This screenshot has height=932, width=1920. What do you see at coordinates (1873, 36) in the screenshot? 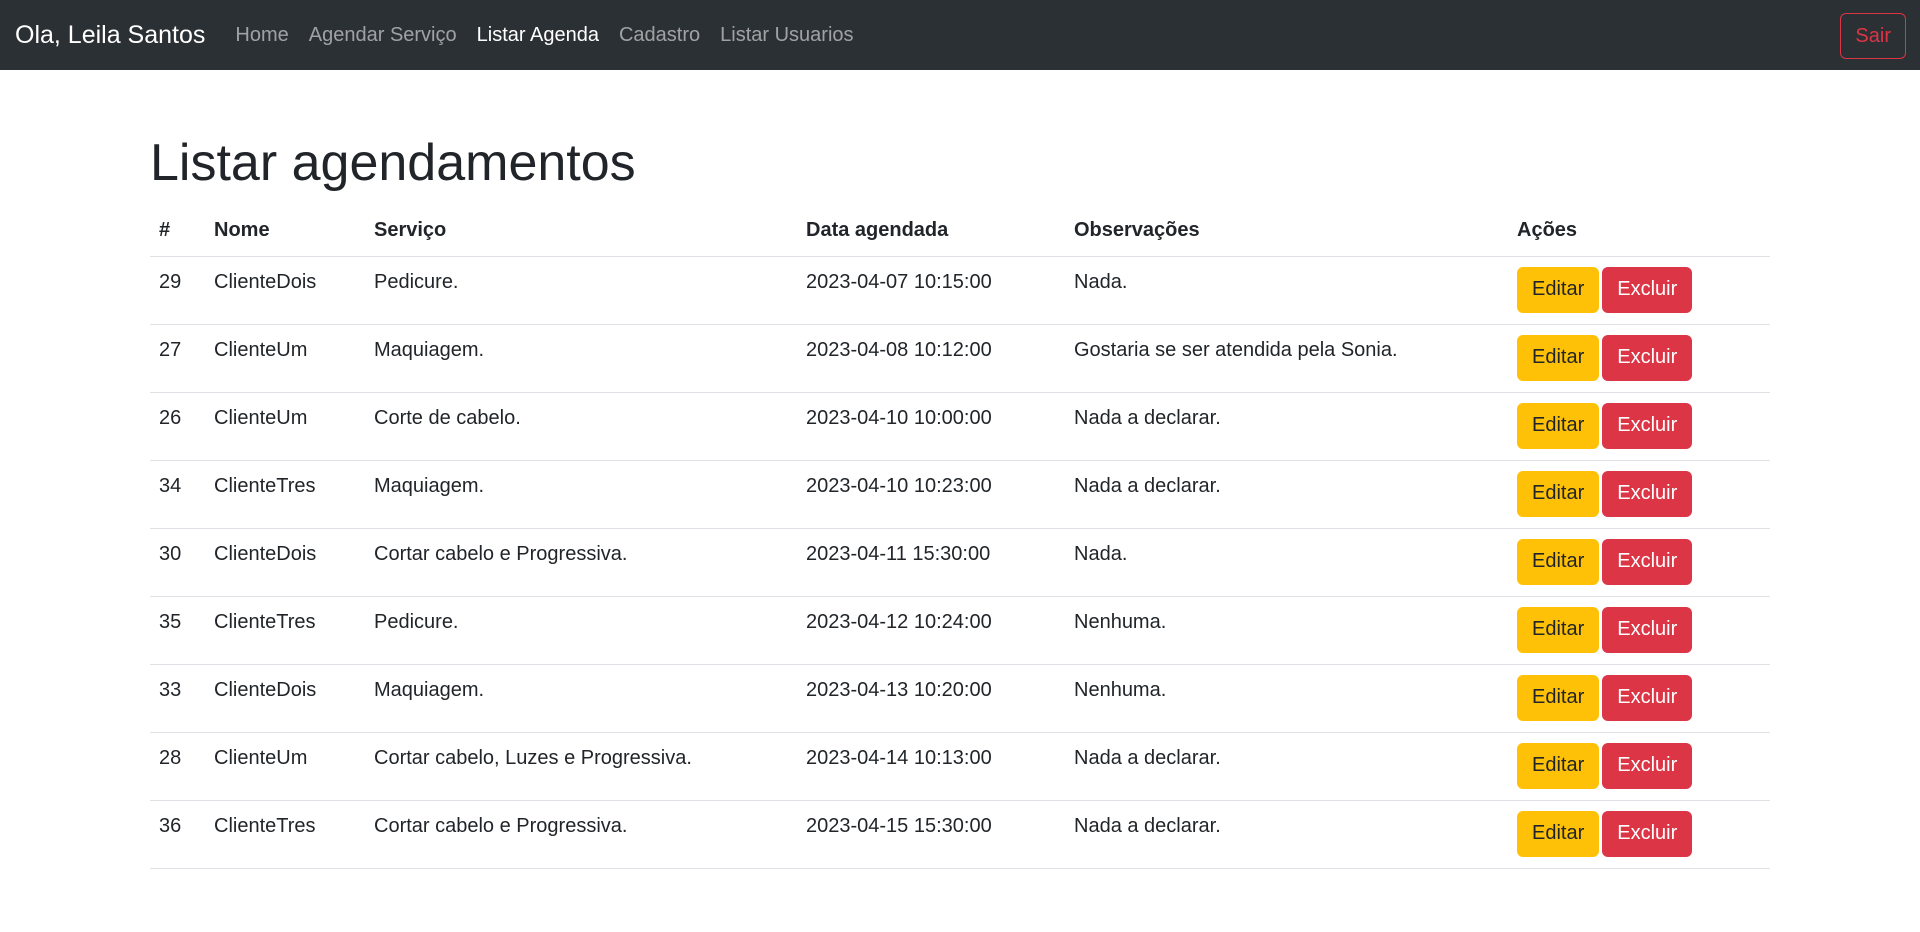
I see `logout-button: Sair` at bounding box center [1873, 36].